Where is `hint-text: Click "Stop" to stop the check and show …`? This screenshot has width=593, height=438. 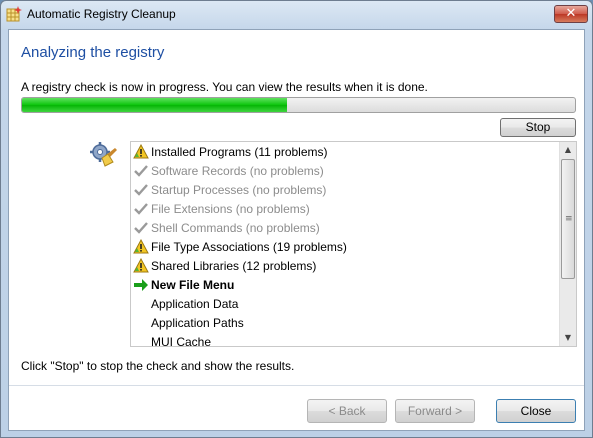
hint-text: Click "Stop" to stop the check and show … is located at coordinates (158, 366).